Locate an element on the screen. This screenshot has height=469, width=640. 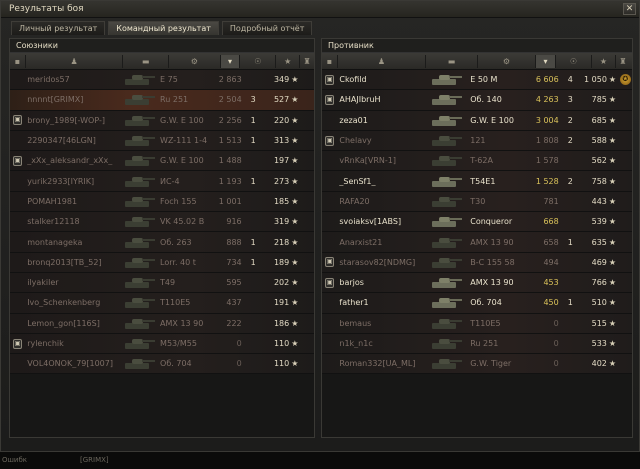
table-row: Ivo_Schenkenberg T110E5 437 191 ★ is located at coordinates (162, 303).